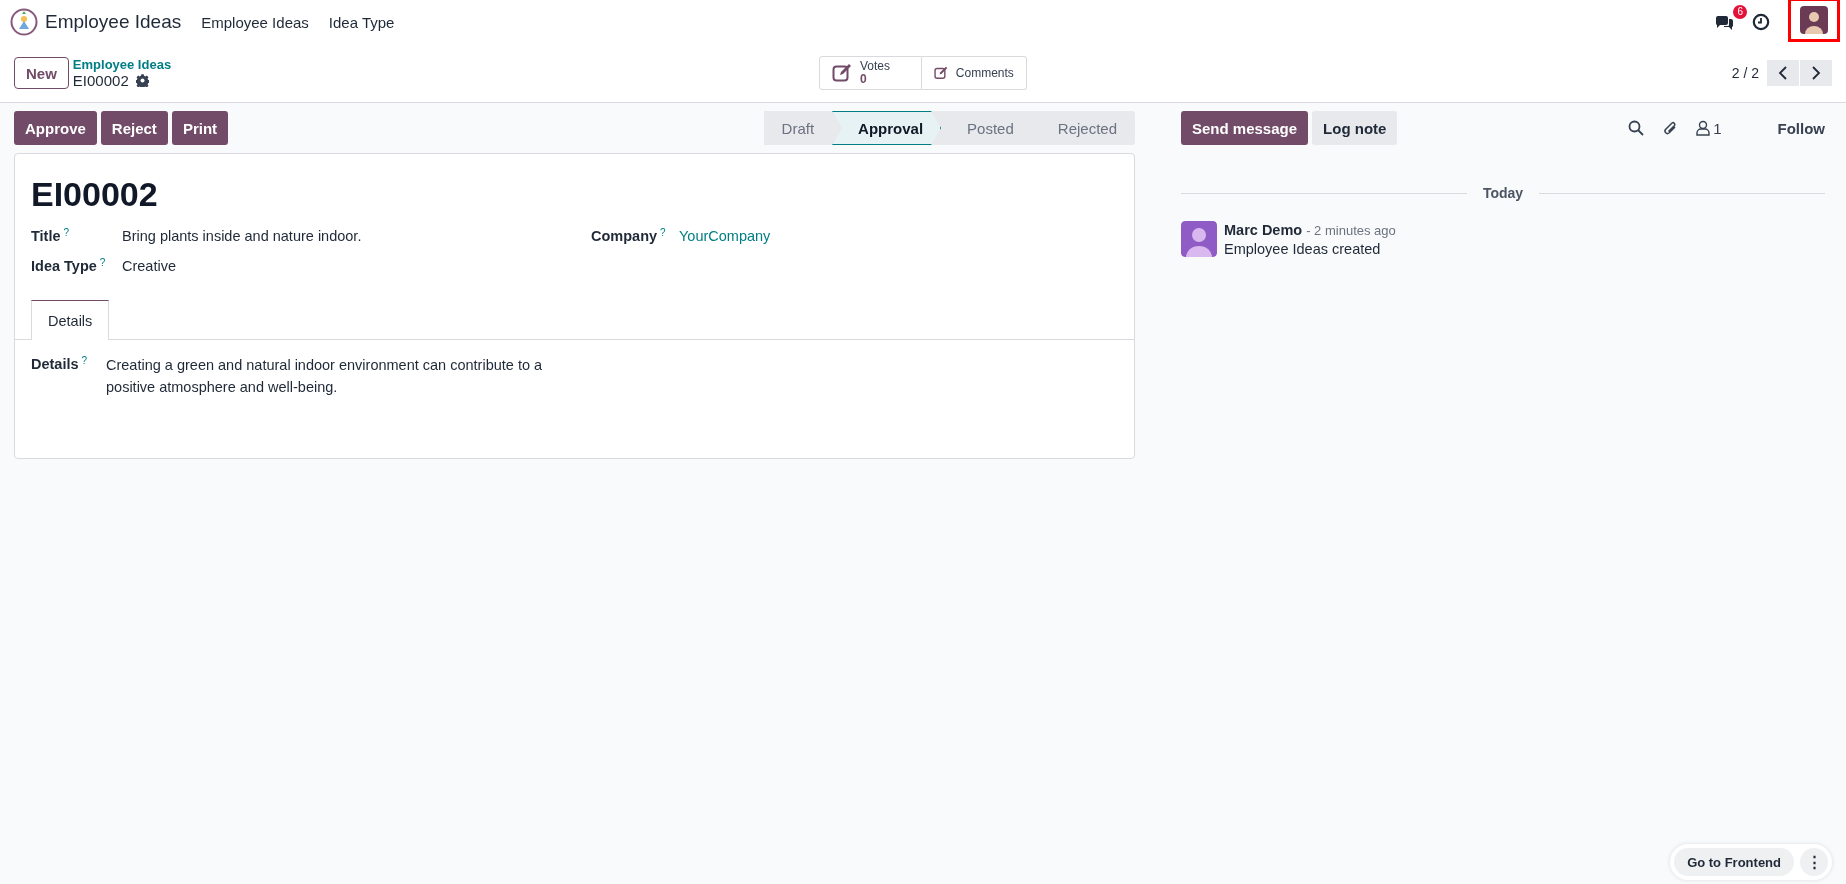 The width and height of the screenshot is (1846, 884). What do you see at coordinates (1263, 230) in the screenshot?
I see `message-author: Marc Demo` at bounding box center [1263, 230].